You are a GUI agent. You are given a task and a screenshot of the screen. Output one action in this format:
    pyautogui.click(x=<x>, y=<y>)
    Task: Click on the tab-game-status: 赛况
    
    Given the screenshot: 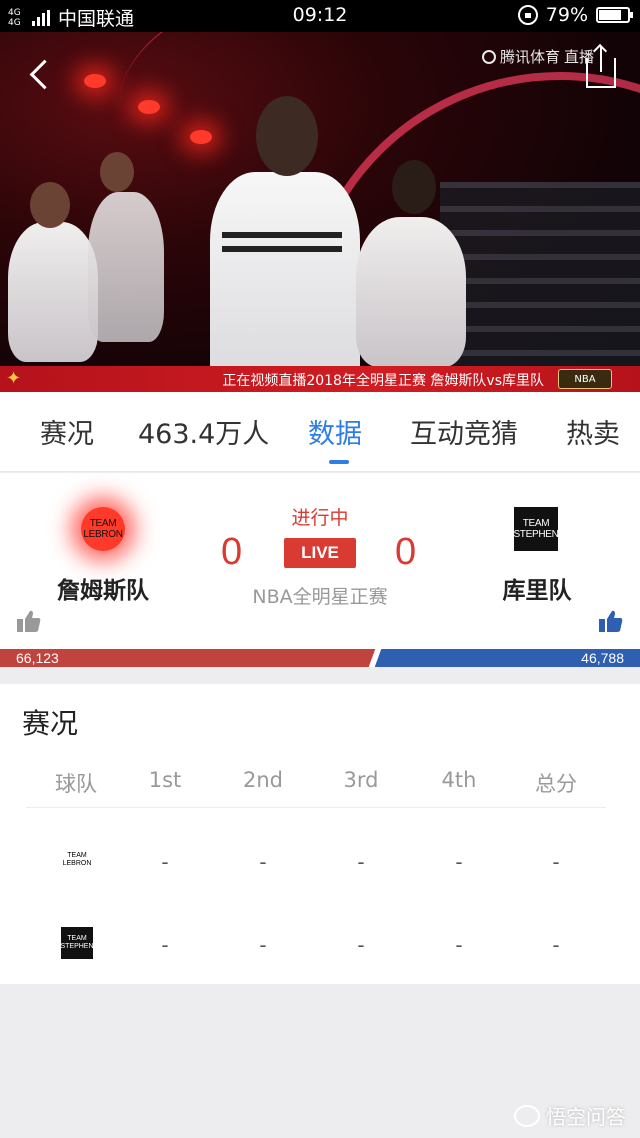 What is the action you would take?
    pyautogui.click(x=67, y=431)
    